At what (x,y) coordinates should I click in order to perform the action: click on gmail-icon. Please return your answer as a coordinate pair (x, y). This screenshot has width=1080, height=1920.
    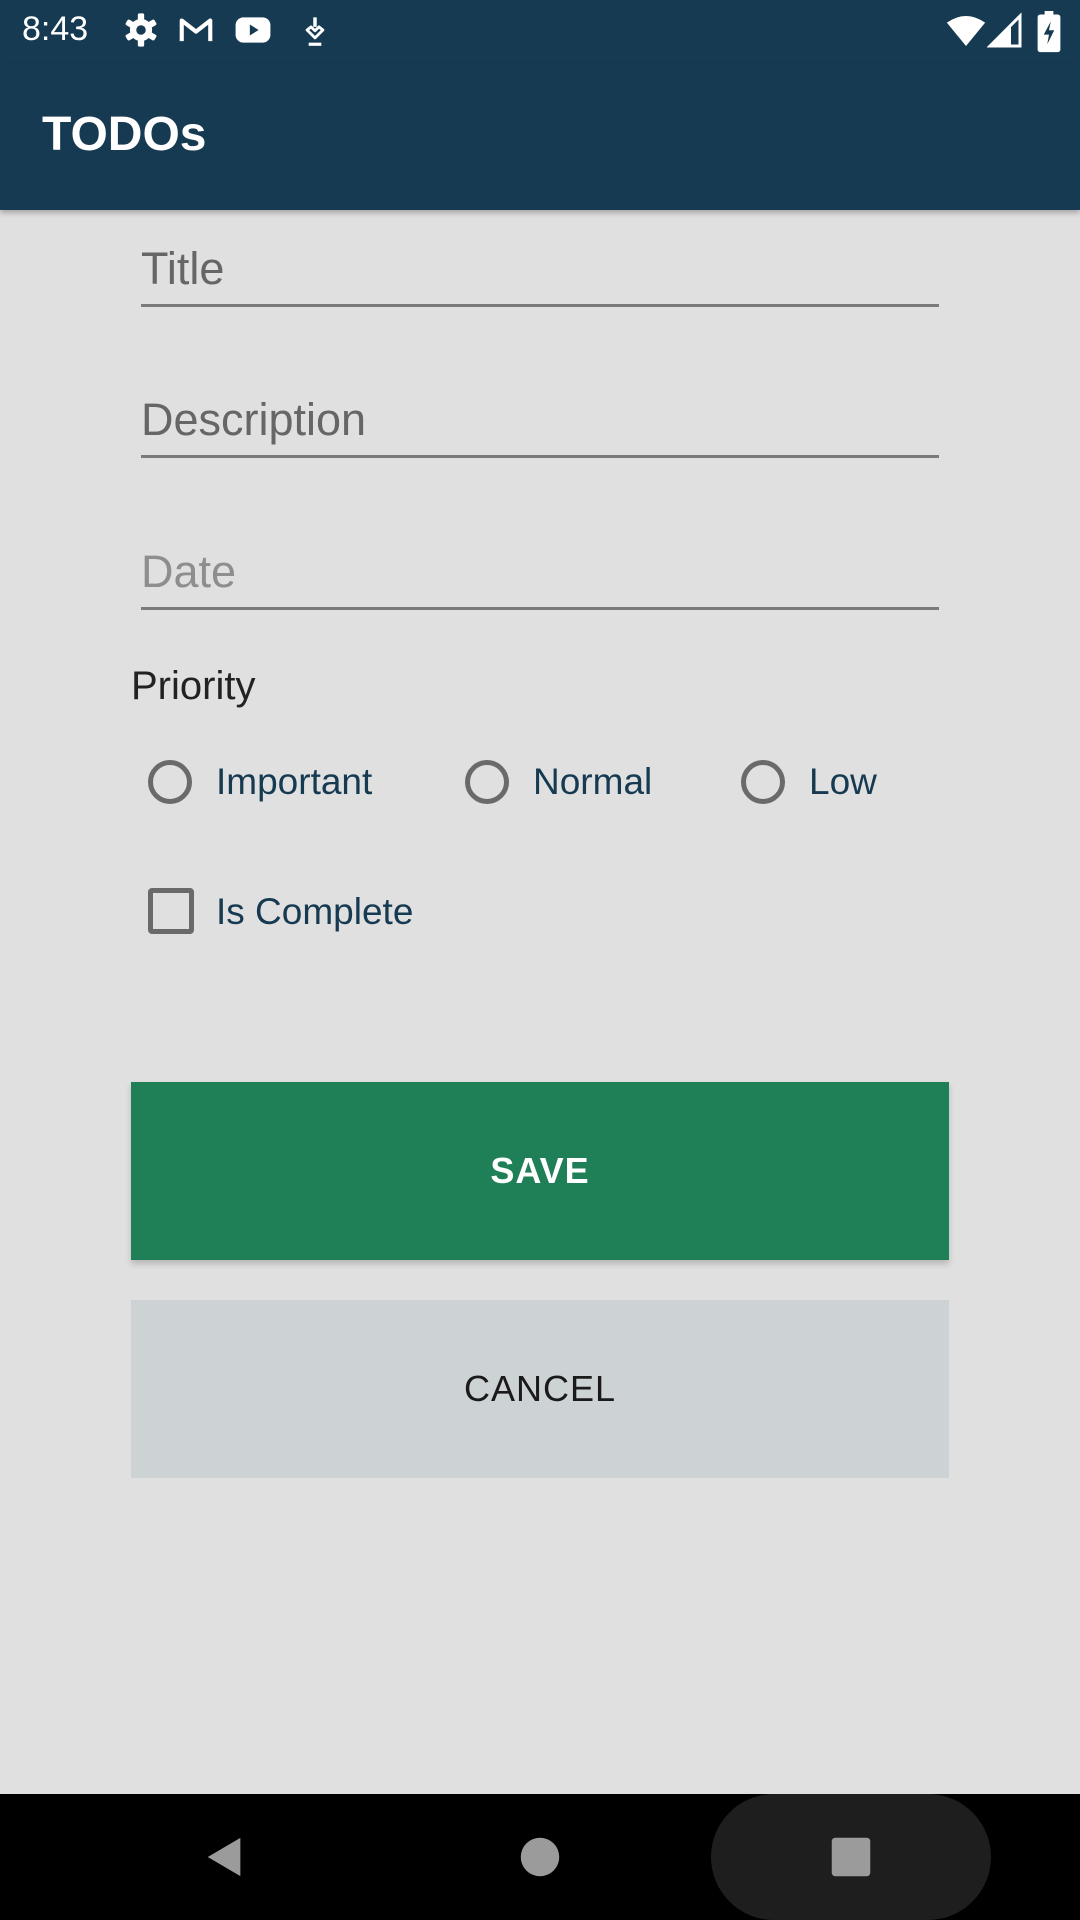
    Looking at the image, I should click on (196, 30).